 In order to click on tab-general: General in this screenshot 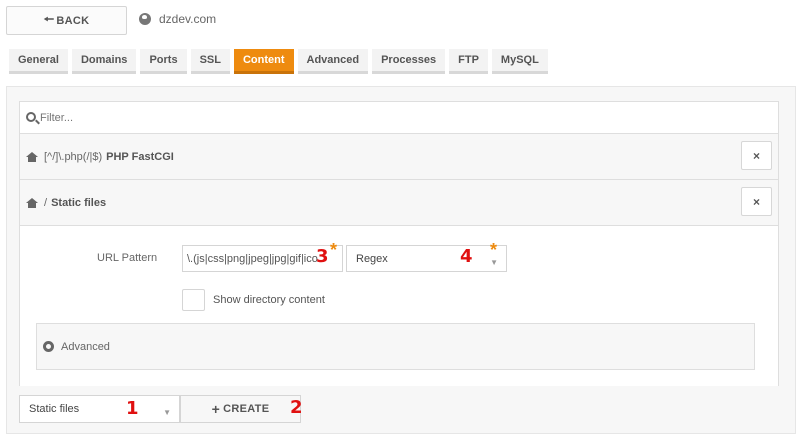, I will do `click(38, 61)`.